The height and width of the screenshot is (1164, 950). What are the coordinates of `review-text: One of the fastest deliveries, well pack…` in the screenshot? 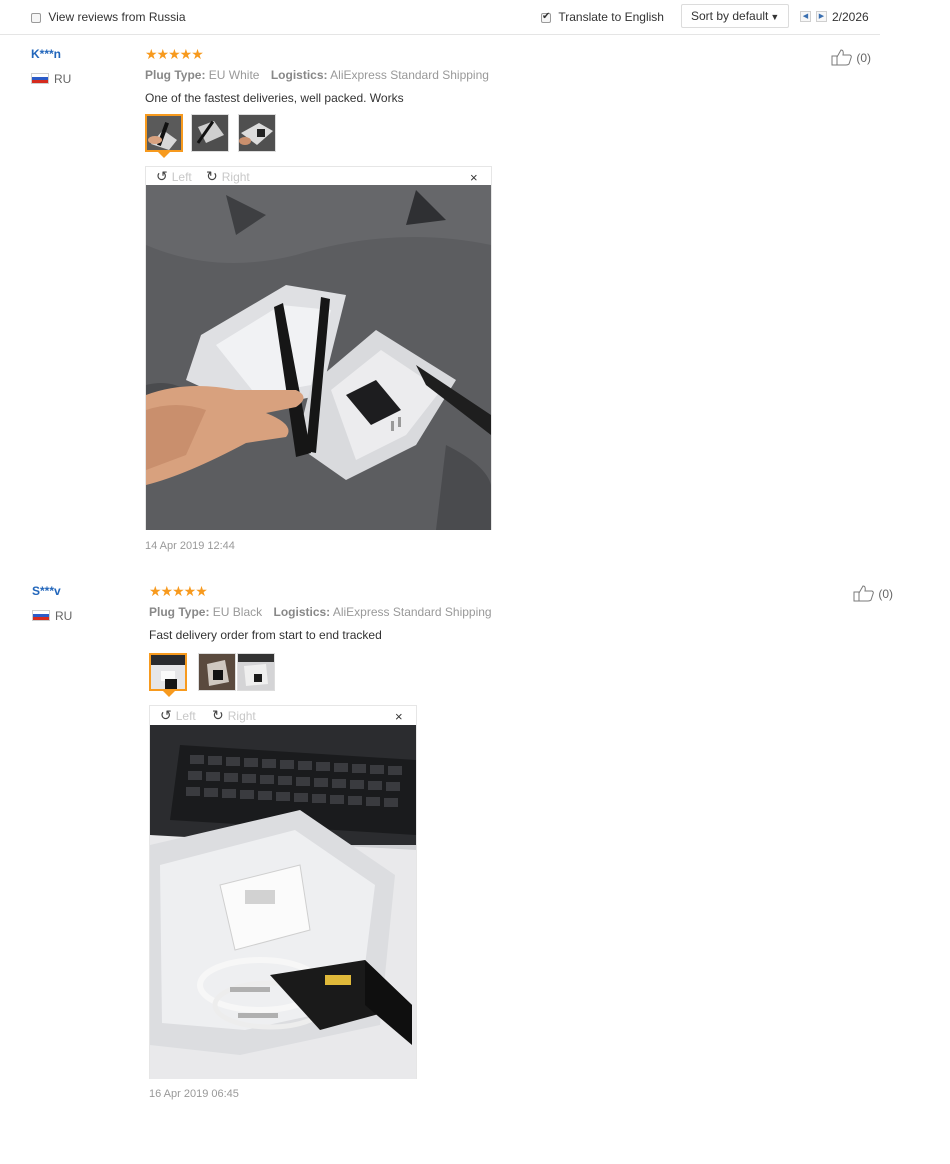 It's located at (274, 98).